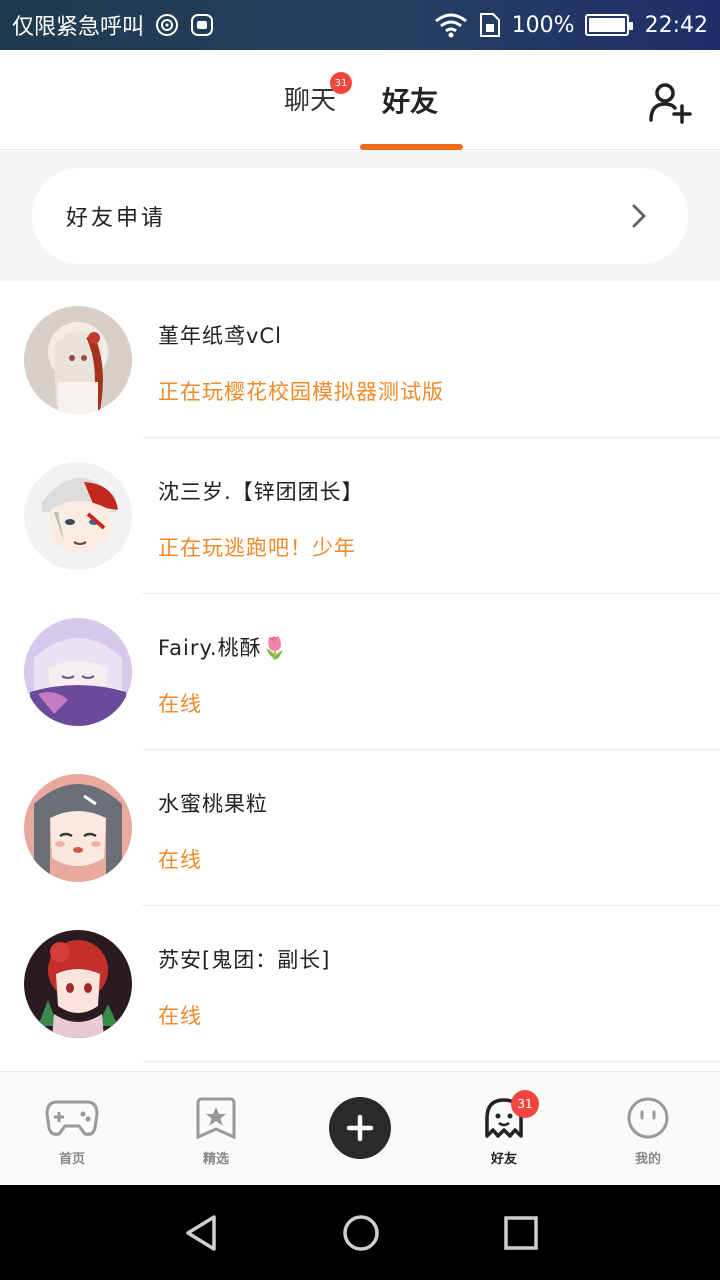 Image resolution: width=720 pixels, height=1280 pixels. What do you see at coordinates (411, 147) in the screenshot?
I see `active-tab-indicator` at bounding box center [411, 147].